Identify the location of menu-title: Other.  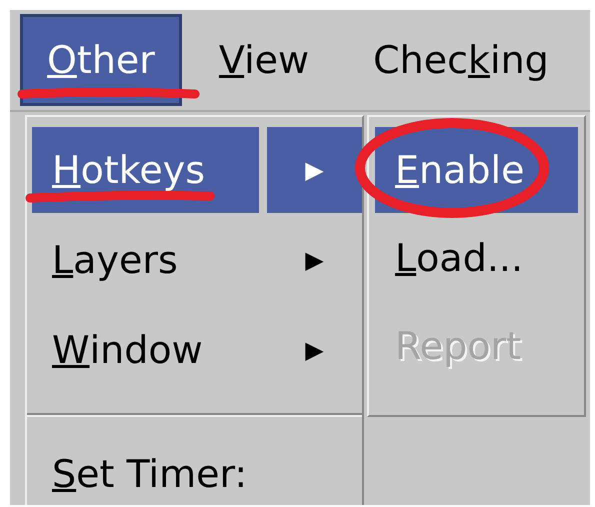
(101, 60).